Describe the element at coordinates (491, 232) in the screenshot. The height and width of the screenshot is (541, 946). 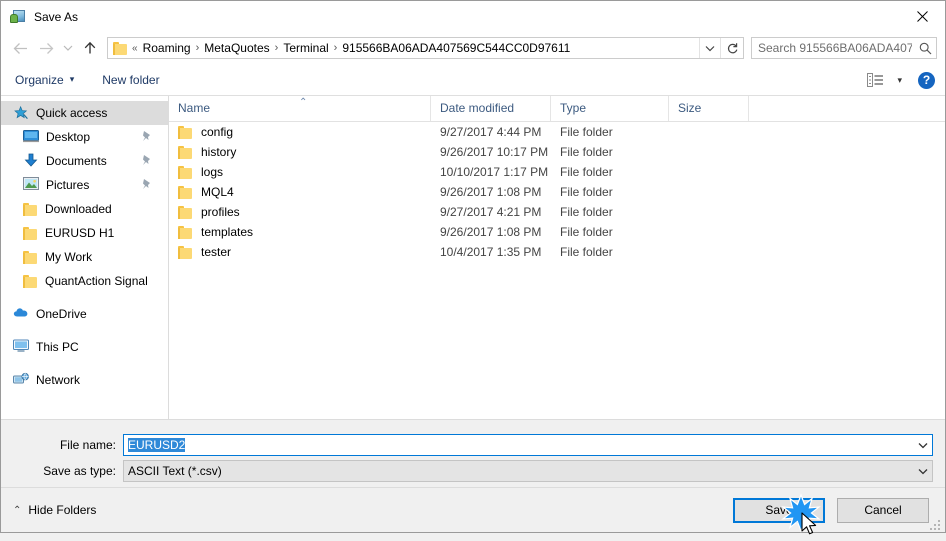
I see `file-date-cell: 9/26/2017 1:08 PM` at that location.